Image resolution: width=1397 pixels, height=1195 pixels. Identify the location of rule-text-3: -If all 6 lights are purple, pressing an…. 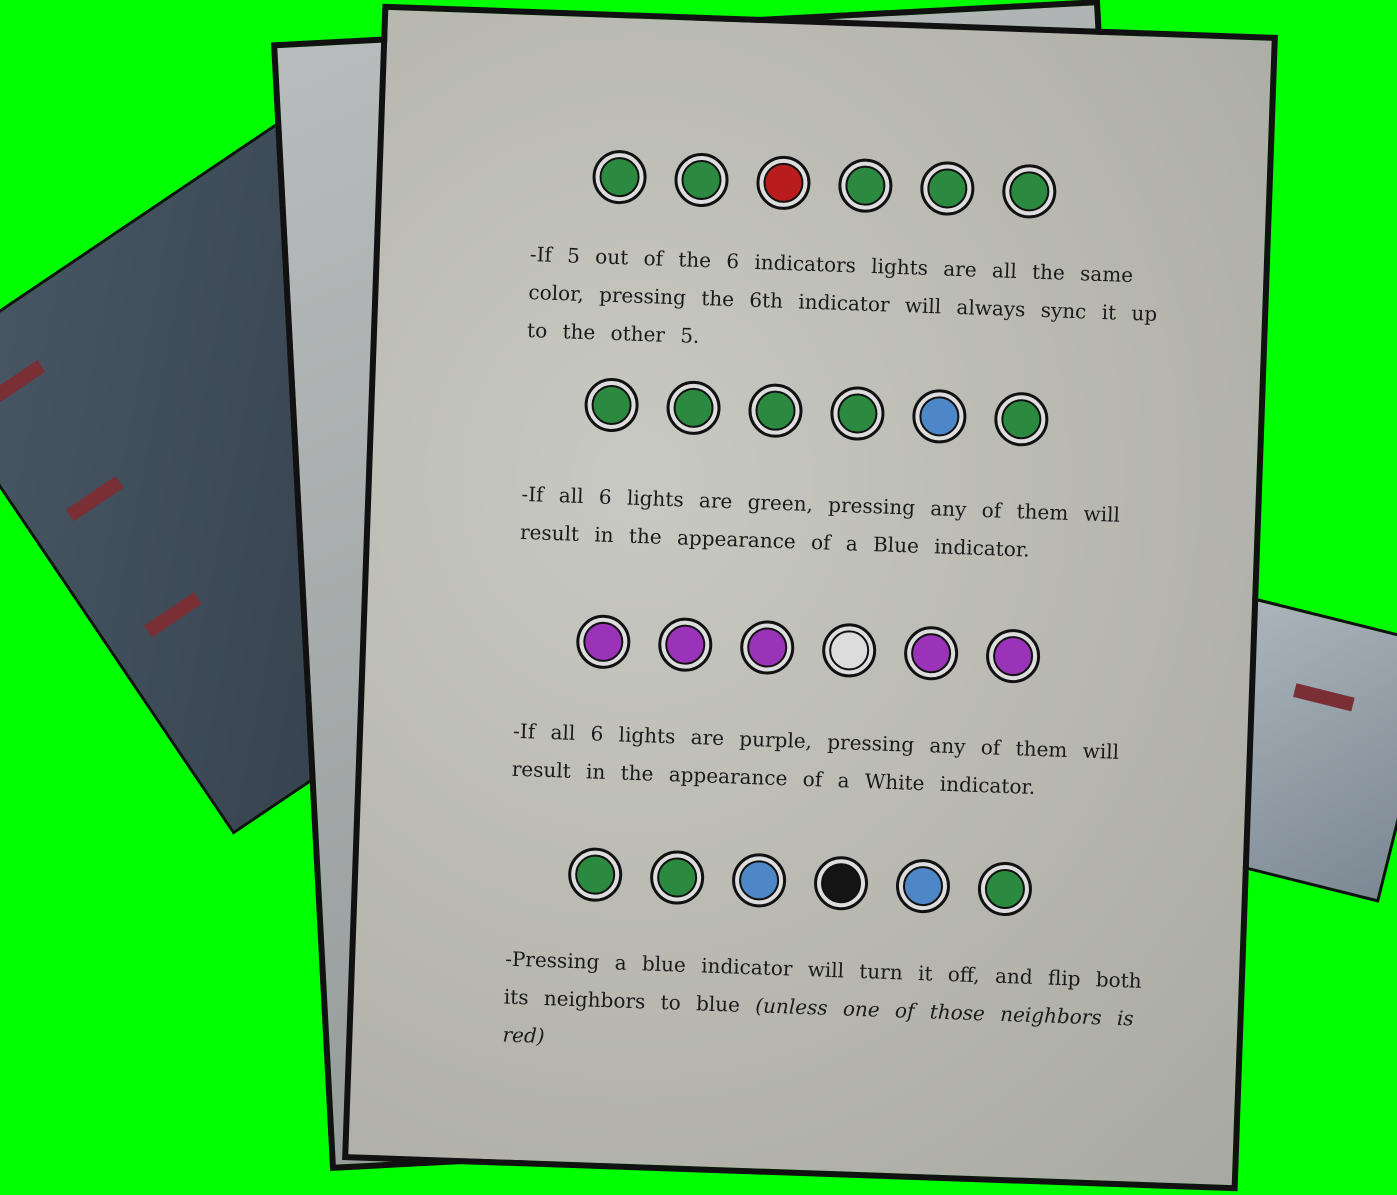
(832, 761).